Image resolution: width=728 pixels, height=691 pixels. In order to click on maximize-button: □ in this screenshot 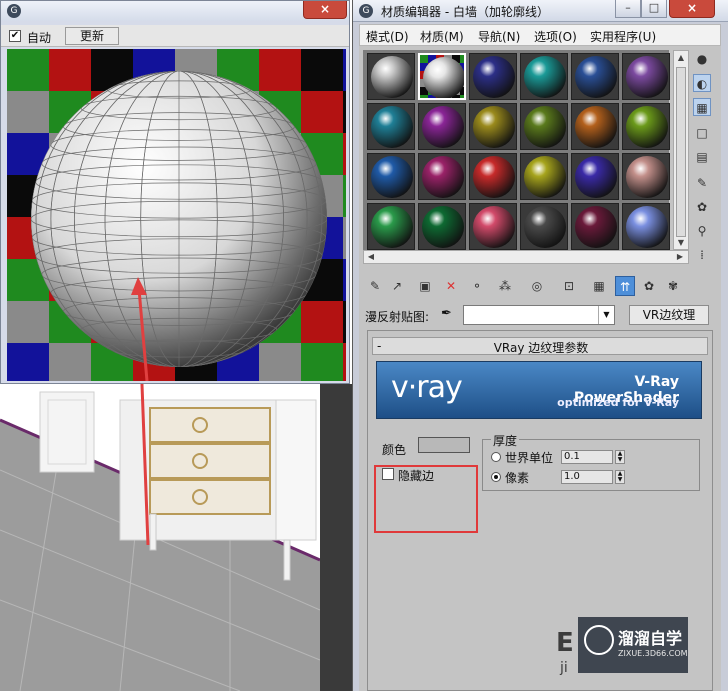, I will do `click(654, 9)`.